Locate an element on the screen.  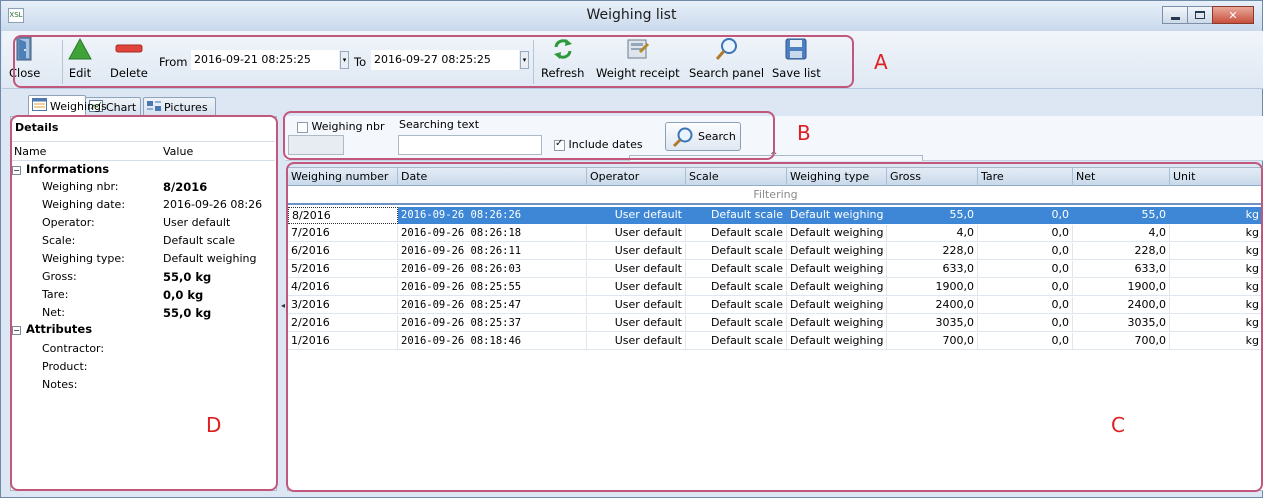
maximize-button is located at coordinates (1200, 15).